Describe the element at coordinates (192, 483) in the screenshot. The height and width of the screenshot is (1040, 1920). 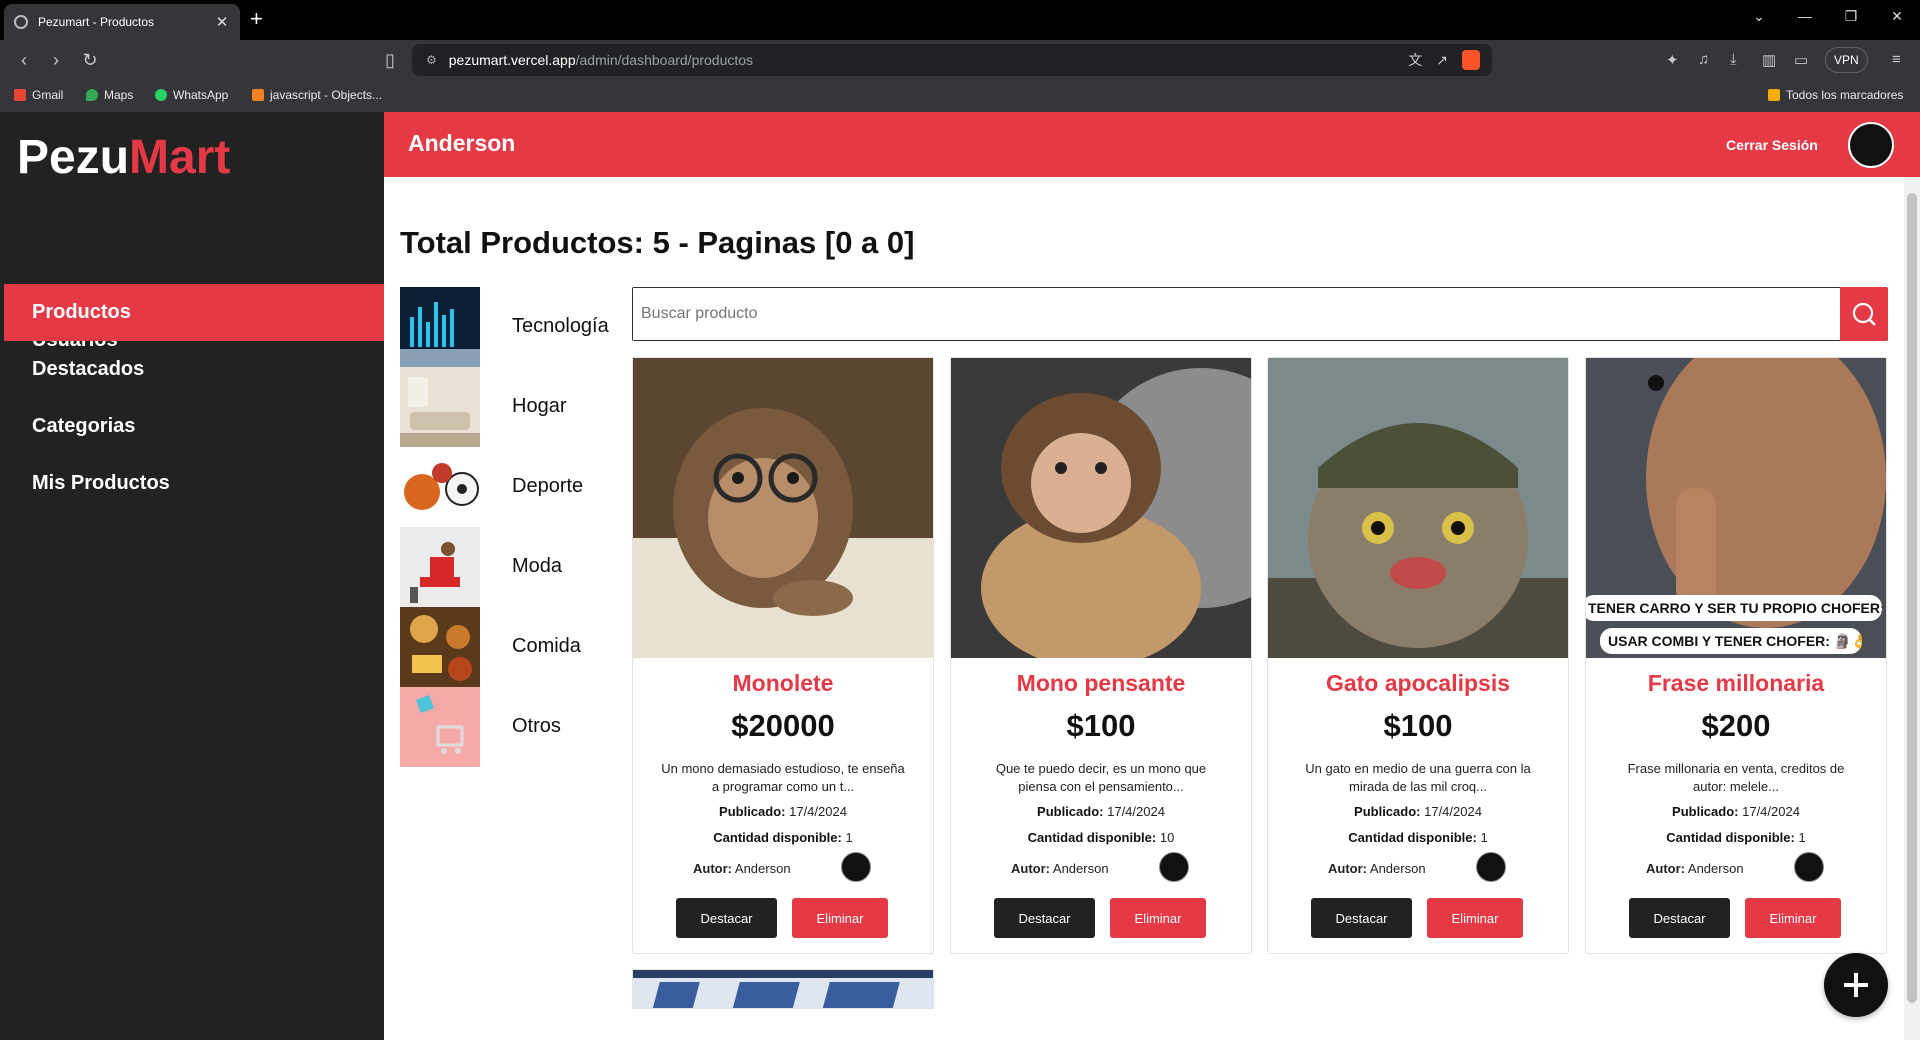
I see `sidebar-item-mis-productos: Mis Productos` at that location.